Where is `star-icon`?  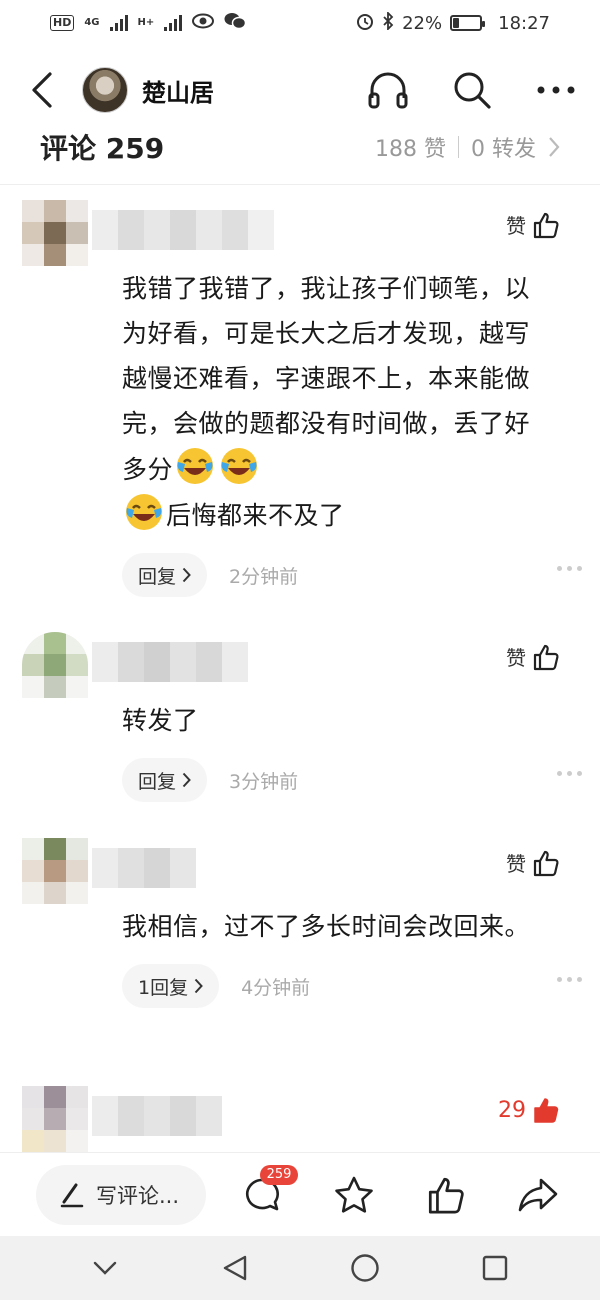 star-icon is located at coordinates (354, 1194).